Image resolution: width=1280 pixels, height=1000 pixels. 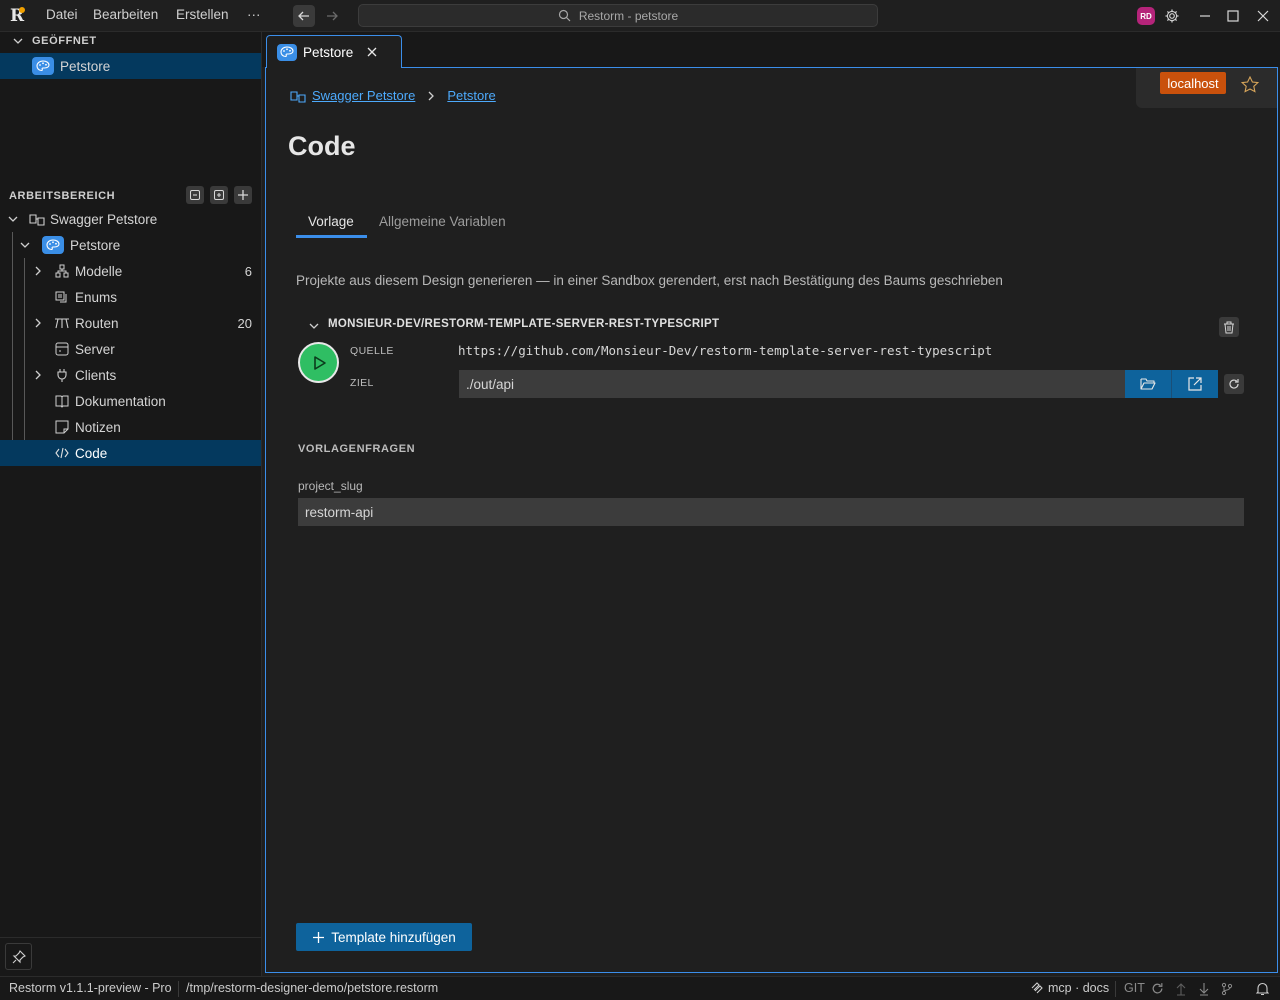 I want to click on tree-item-label: Clients, so click(x=96, y=375).